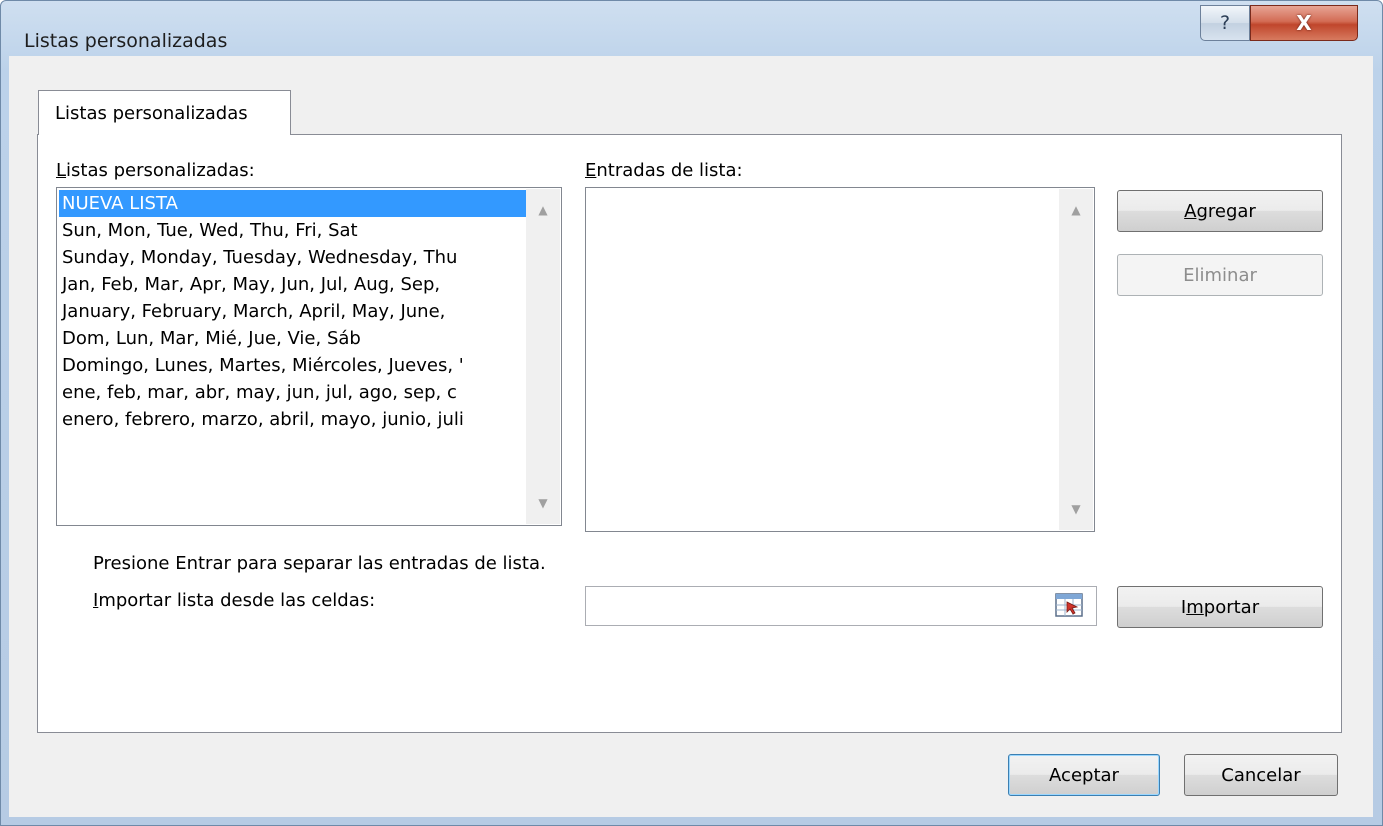  I want to click on tab-custom-lists: Listas personalizadas, so click(164, 112).